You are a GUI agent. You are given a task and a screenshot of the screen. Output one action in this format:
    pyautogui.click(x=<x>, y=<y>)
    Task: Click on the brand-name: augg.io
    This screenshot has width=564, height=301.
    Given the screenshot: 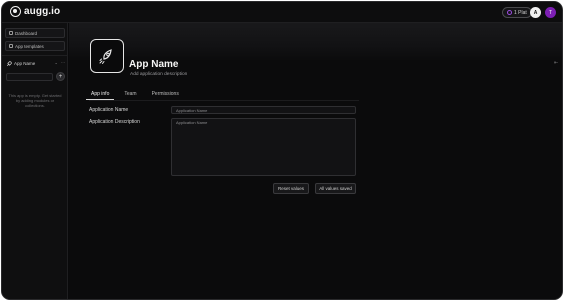 What is the action you would take?
    pyautogui.click(x=42, y=11)
    